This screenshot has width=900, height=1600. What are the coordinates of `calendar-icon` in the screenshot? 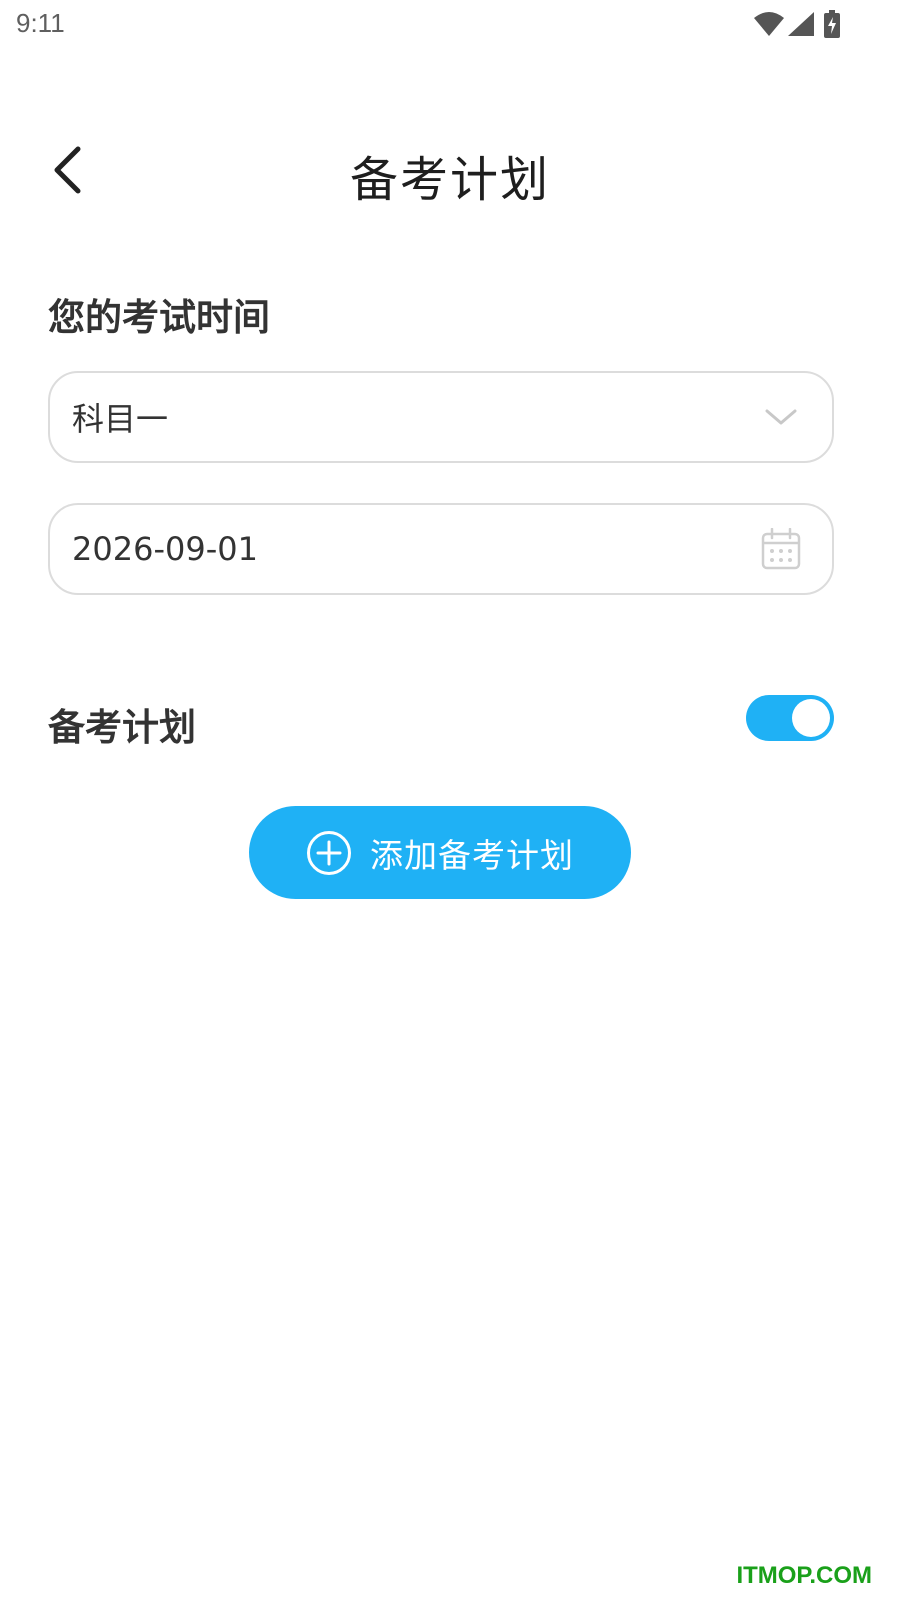 It's located at (781, 549).